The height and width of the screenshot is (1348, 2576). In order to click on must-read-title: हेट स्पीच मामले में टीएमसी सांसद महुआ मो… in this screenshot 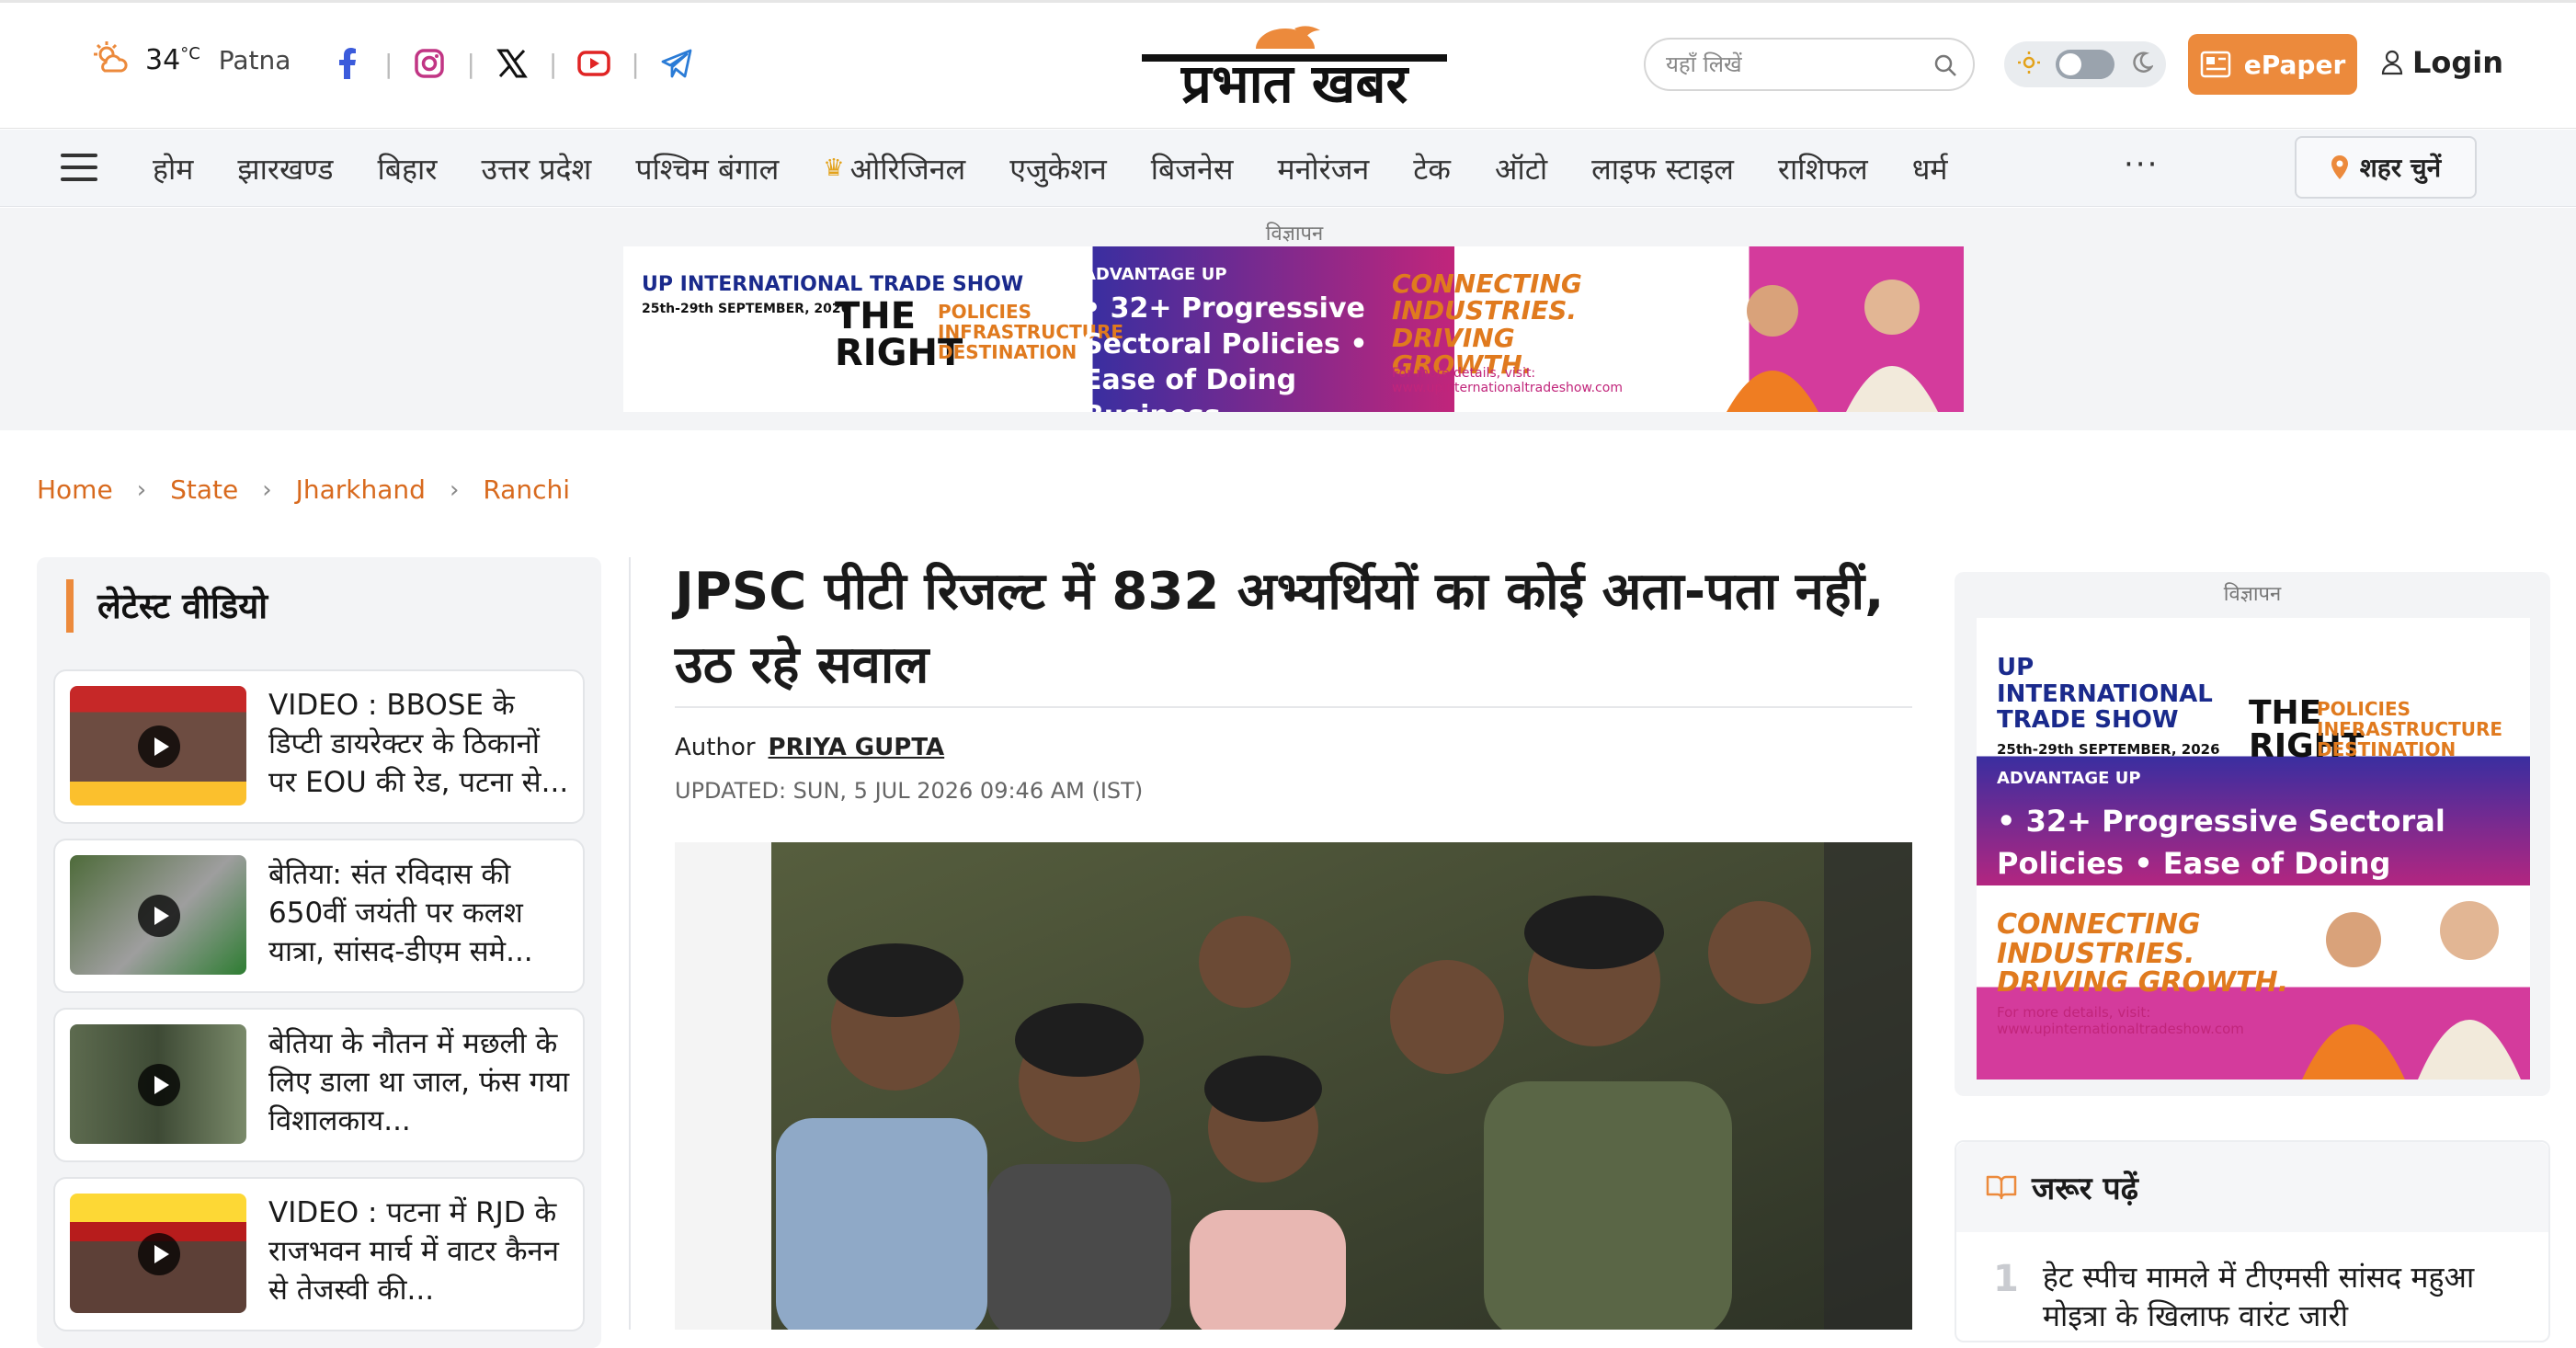, I will do `click(2282, 1296)`.